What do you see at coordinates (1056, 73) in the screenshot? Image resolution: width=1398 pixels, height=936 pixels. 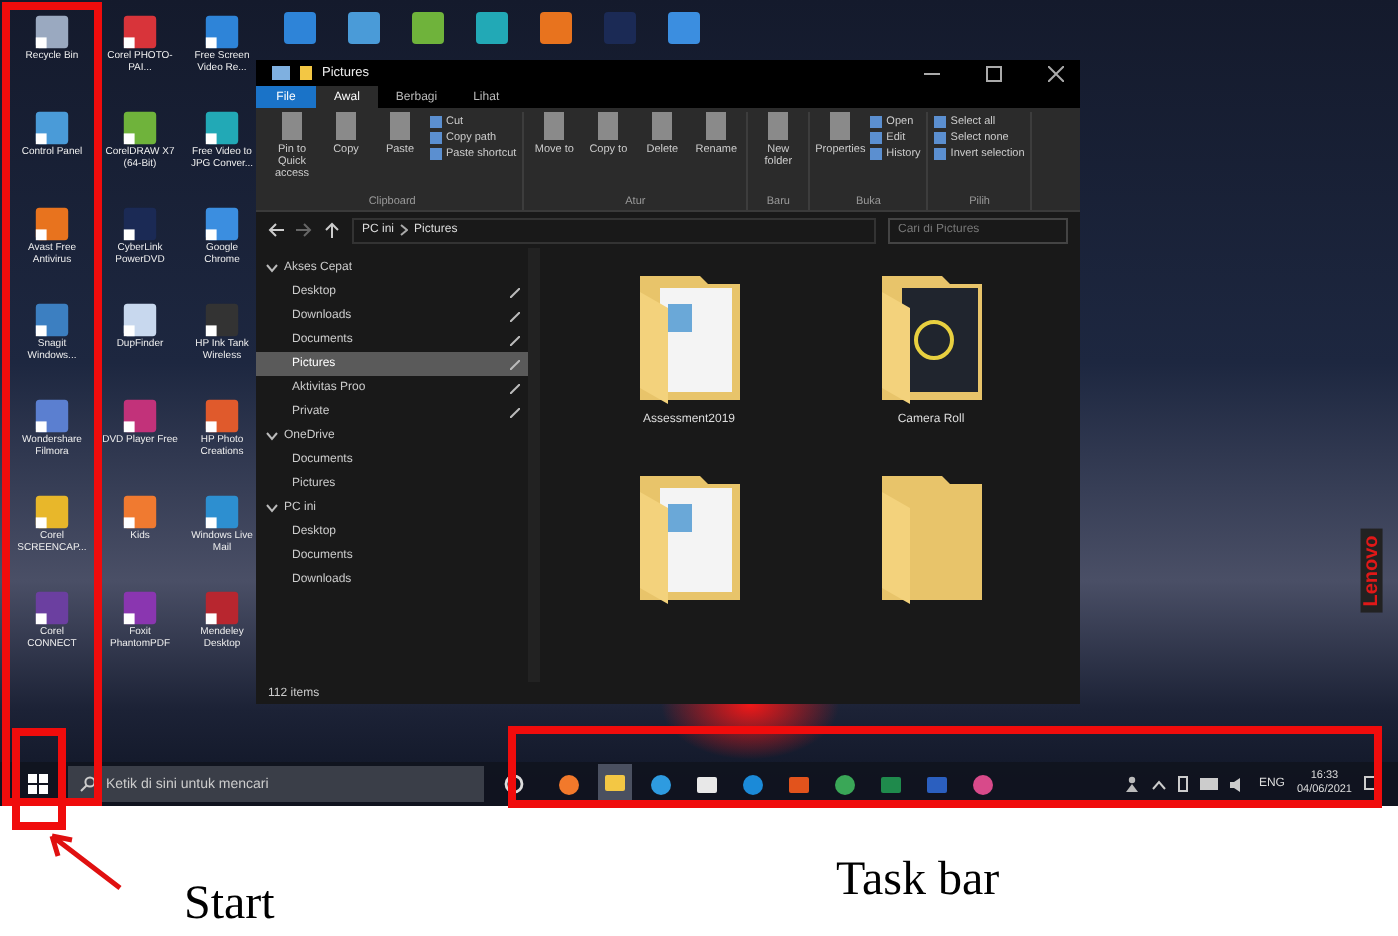 I see `close-icon` at bounding box center [1056, 73].